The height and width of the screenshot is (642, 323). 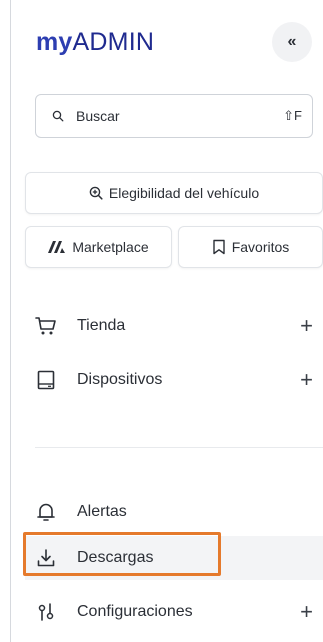 What do you see at coordinates (46, 512) in the screenshot?
I see `bell-icon` at bounding box center [46, 512].